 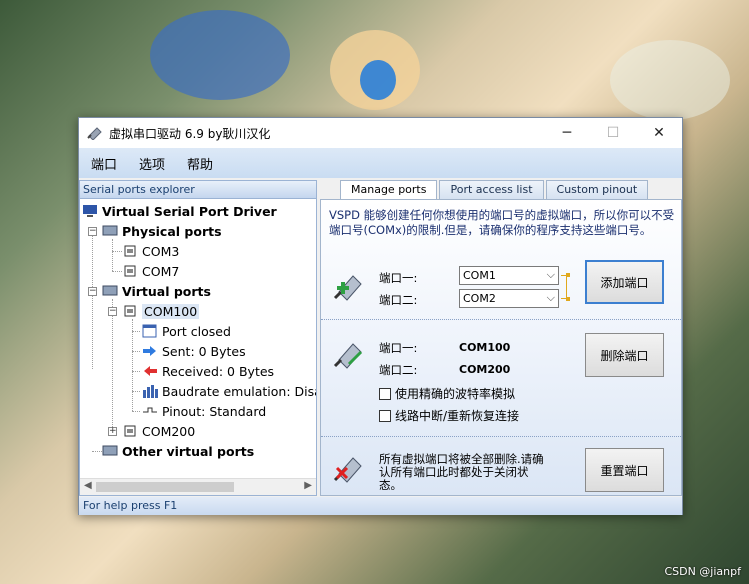 I want to click on pair-bracket-dot, so click(x=568, y=275).